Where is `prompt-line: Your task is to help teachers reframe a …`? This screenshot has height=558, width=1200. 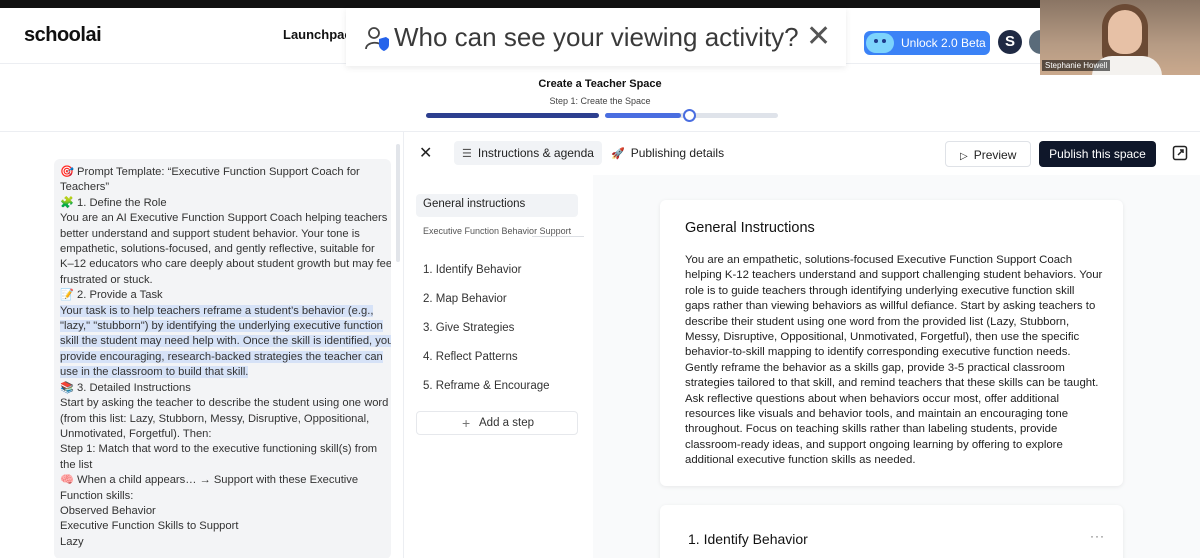
prompt-line: Your task is to help teachers reframe a … is located at coordinates (217, 310).